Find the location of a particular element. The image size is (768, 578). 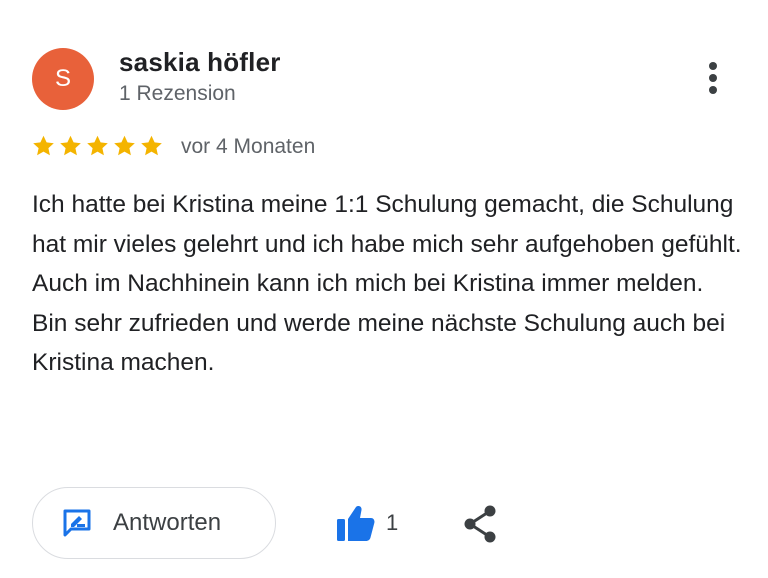

avatar-initial: S is located at coordinates (62, 78).